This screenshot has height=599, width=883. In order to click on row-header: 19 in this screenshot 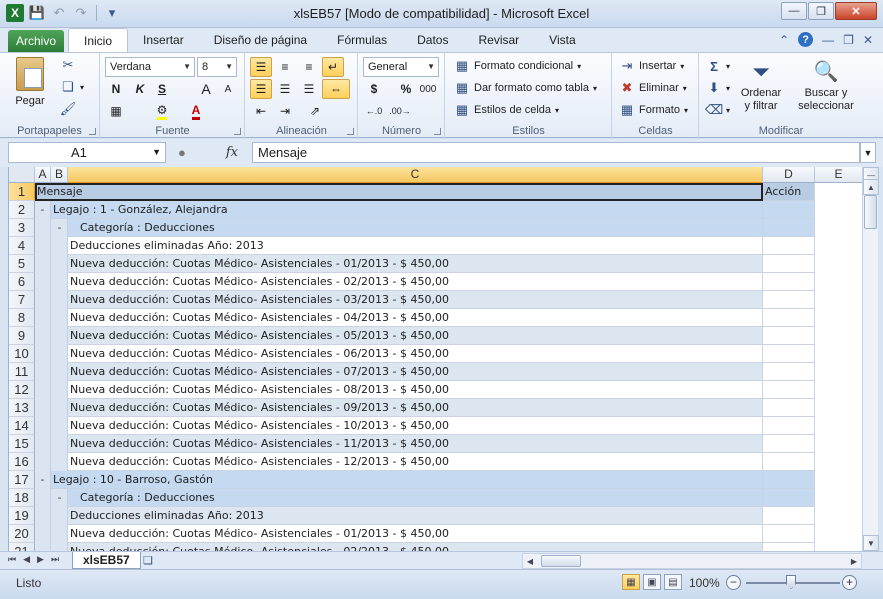, I will do `click(22, 516)`.